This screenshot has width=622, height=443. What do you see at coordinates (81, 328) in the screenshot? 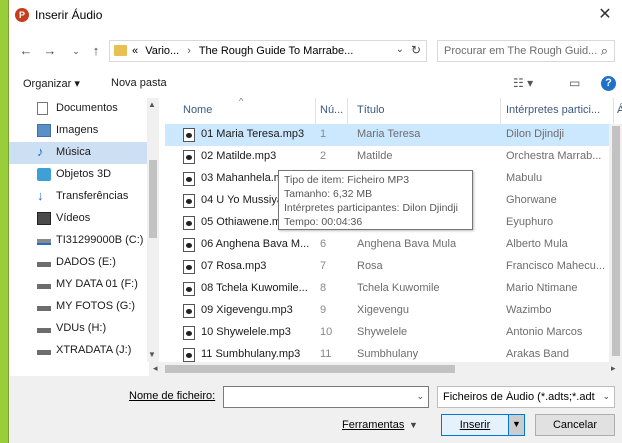
I see `sidebar-item-label: VDUs (H:)` at bounding box center [81, 328].